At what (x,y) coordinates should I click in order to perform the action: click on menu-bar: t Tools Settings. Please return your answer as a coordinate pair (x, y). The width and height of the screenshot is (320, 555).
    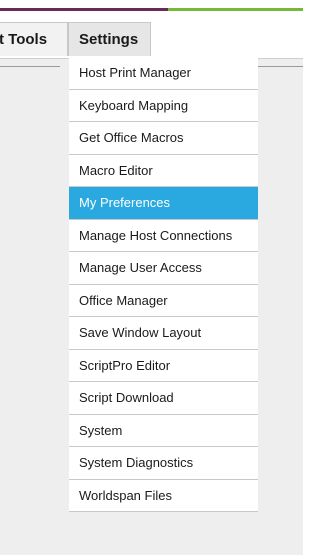
    Looking at the image, I should click on (151, 40).